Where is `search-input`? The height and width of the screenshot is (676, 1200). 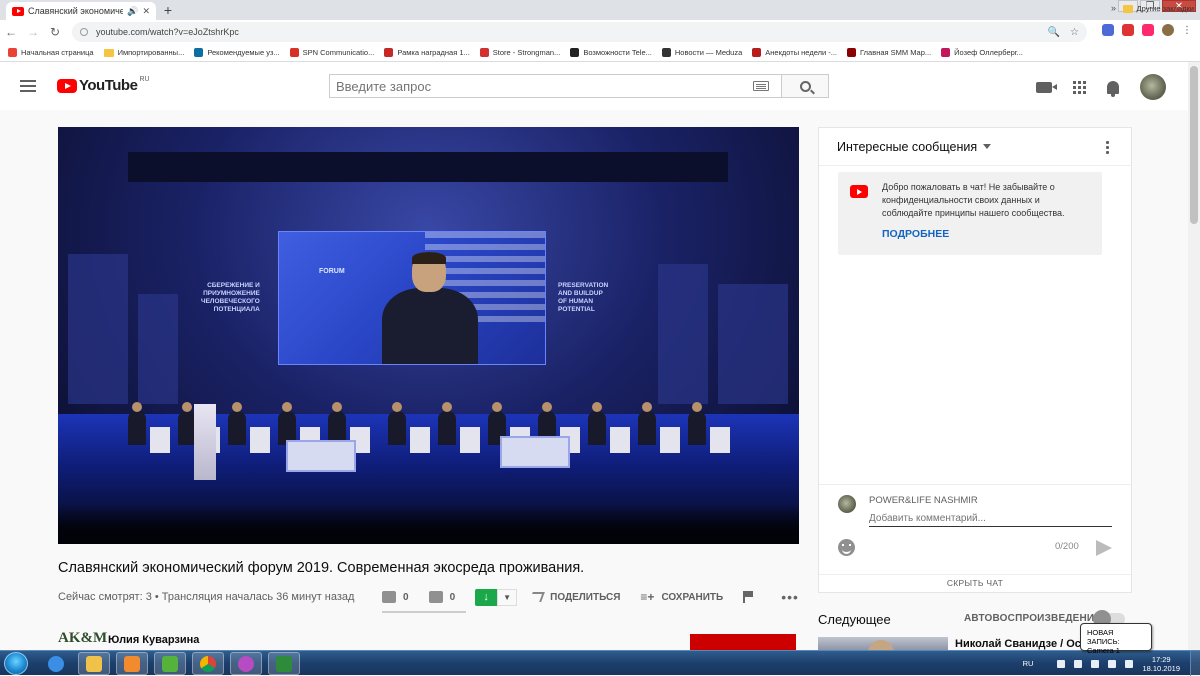 search-input is located at coordinates (544, 86).